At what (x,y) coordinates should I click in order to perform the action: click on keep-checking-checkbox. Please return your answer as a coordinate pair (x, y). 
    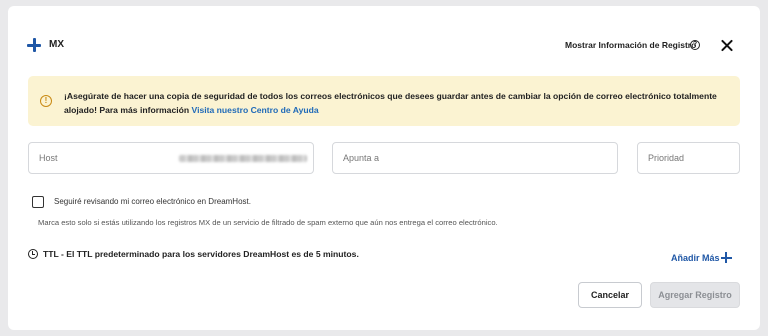
    Looking at the image, I should click on (38, 202).